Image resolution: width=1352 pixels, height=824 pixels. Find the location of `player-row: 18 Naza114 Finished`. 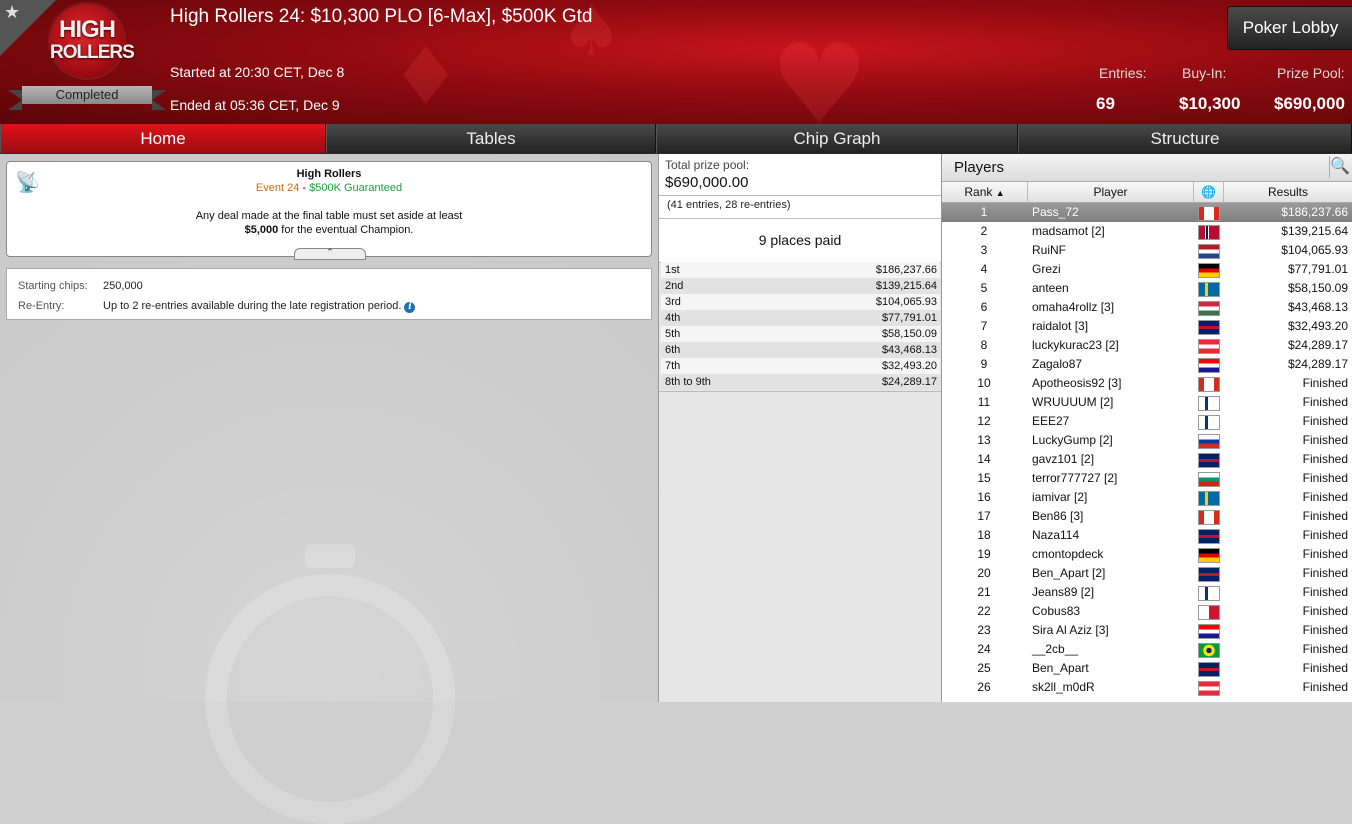

player-row: 18 Naza114 Finished is located at coordinates (1147, 535).